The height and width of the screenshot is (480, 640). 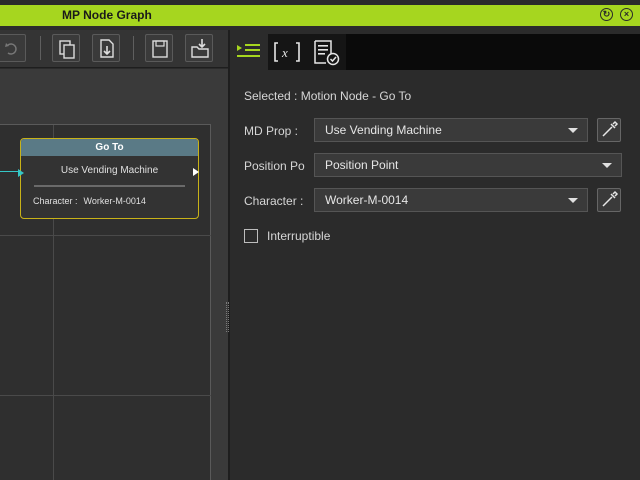 I want to click on import-icon, so click(x=107, y=48).